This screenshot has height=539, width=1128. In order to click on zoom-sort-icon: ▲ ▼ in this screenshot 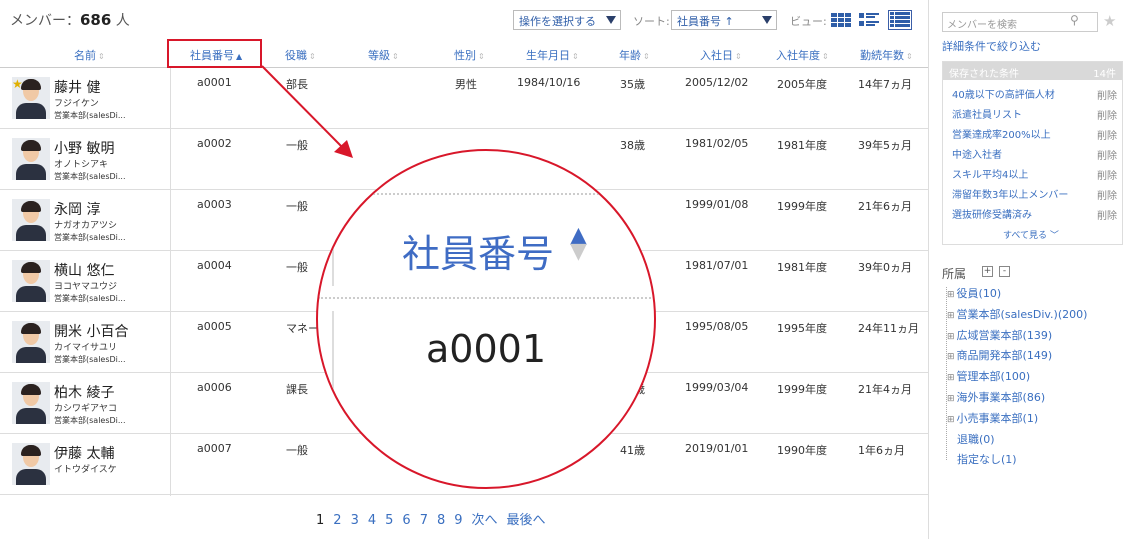, I will do `click(578, 243)`.